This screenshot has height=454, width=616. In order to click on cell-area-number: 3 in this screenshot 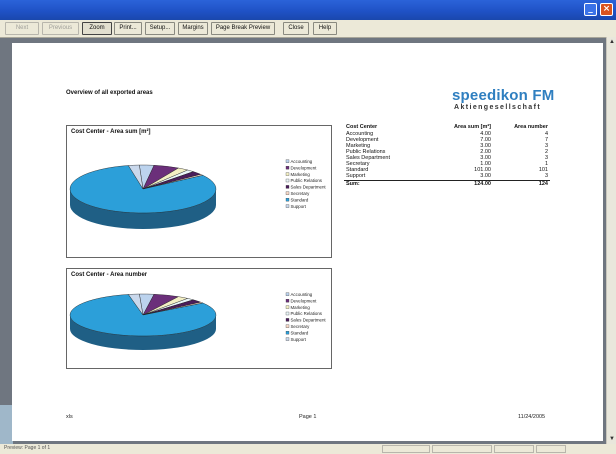, I will do `click(546, 176)`.